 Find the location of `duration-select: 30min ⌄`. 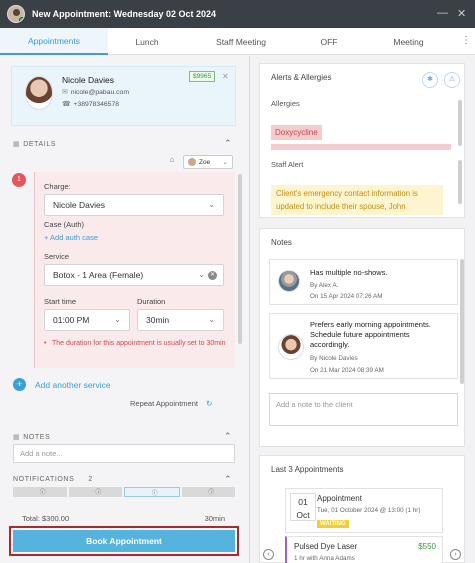

duration-select: 30min ⌄ is located at coordinates (180, 320).